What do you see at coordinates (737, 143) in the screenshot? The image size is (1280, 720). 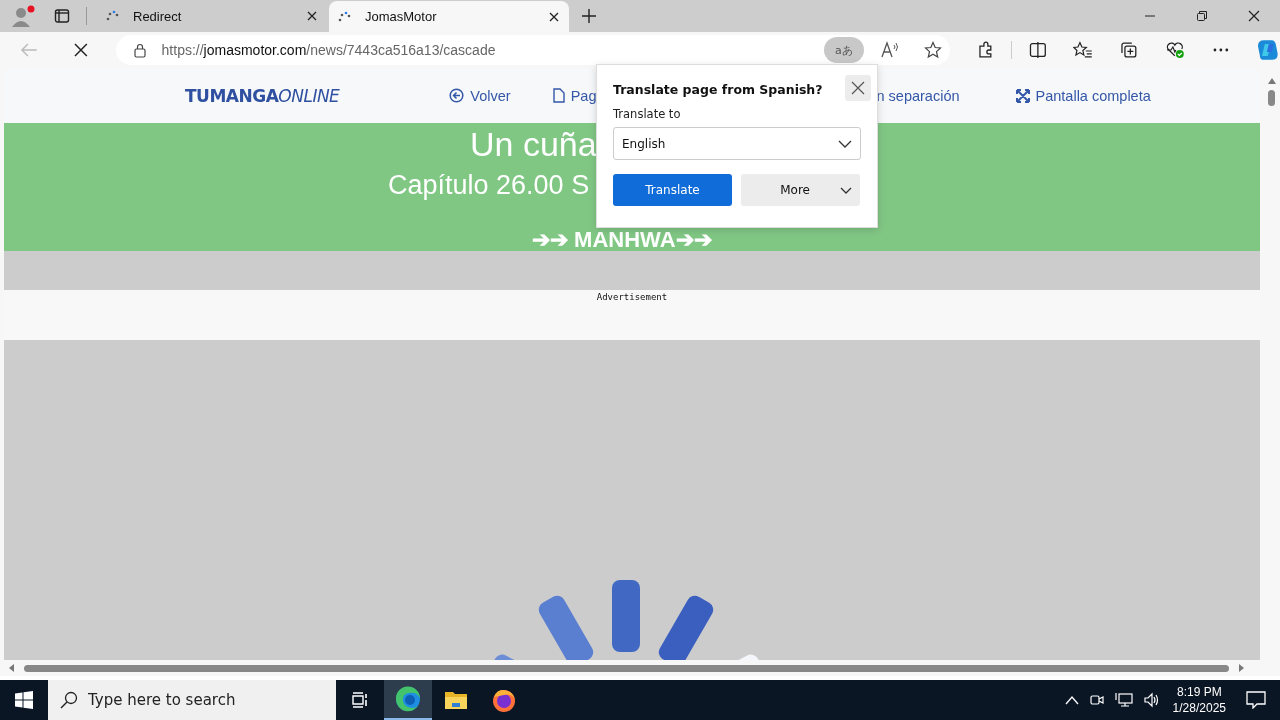 I see `language-dropdown: English` at bounding box center [737, 143].